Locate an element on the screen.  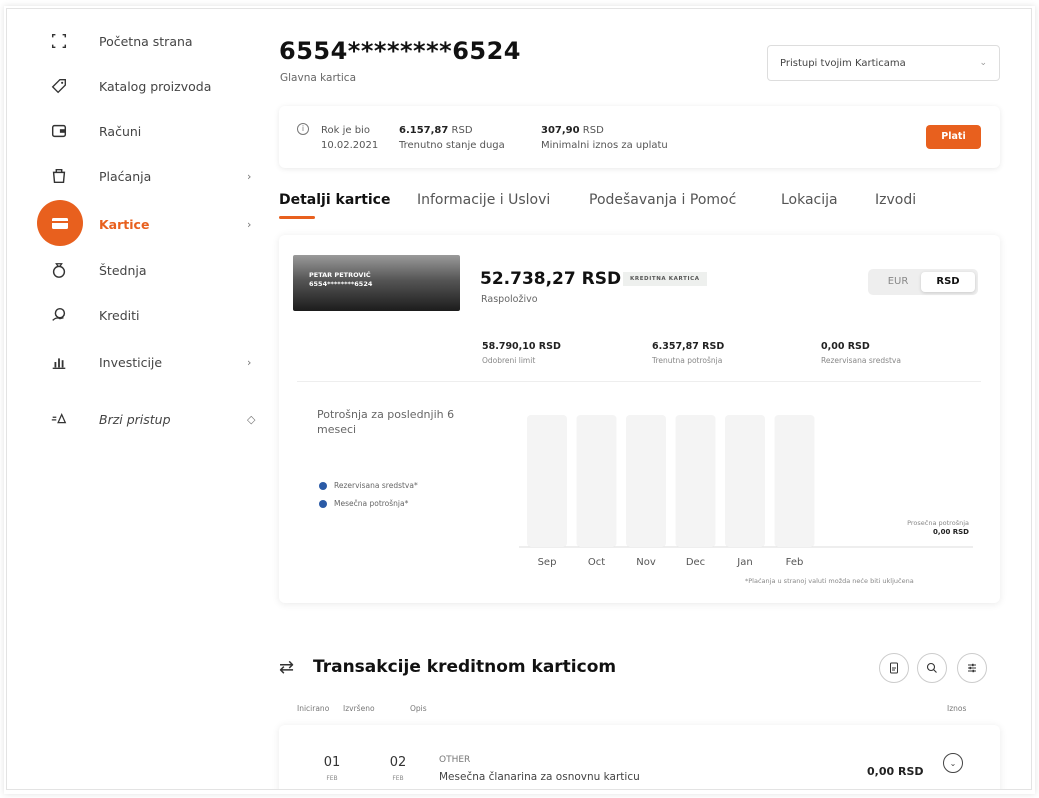
available-label: Raspoloživo is located at coordinates (509, 299).